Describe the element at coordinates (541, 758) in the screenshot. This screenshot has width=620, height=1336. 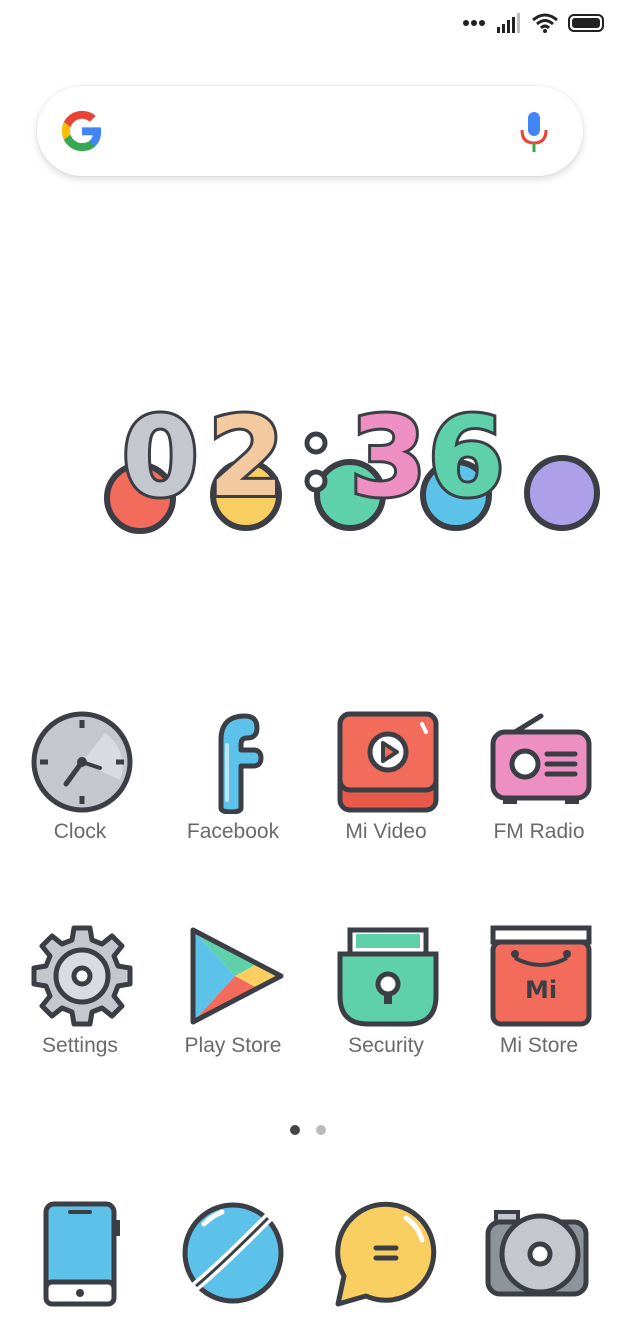
I see `radio-icon` at that location.